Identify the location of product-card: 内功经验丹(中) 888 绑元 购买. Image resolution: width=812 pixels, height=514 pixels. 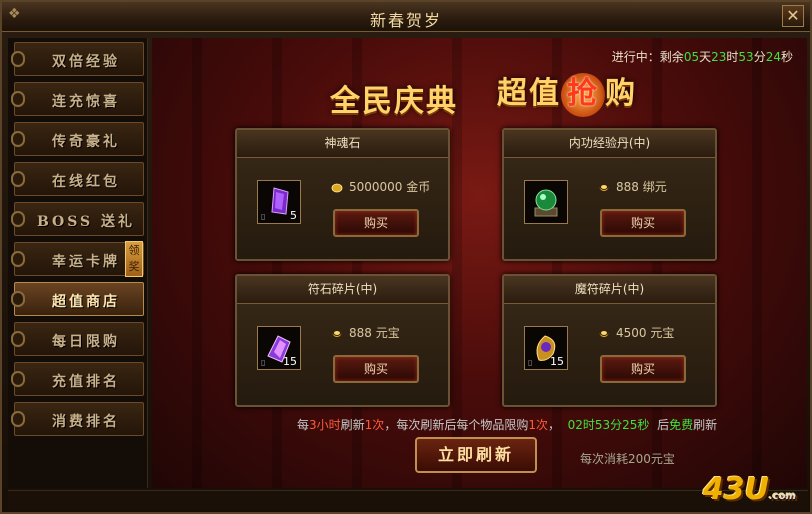
(609, 194).